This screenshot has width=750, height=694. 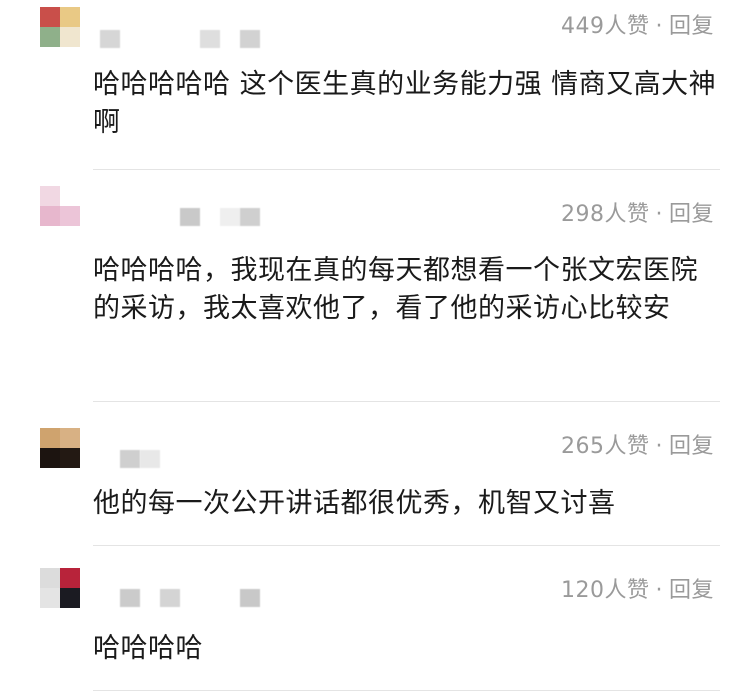 I want to click on reply-button: 回复, so click(x=691, y=590).